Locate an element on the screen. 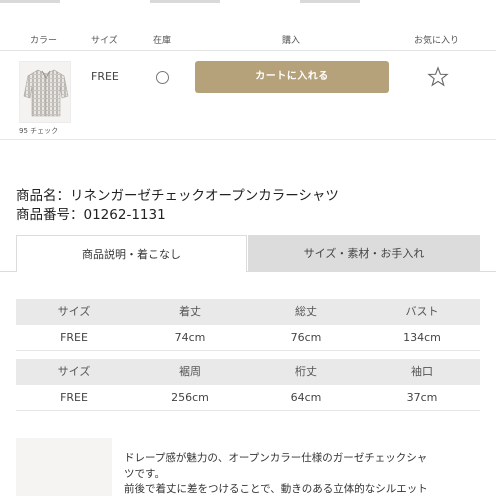 This screenshot has height=496, width=496. product-thumbnail is located at coordinates (45, 92).